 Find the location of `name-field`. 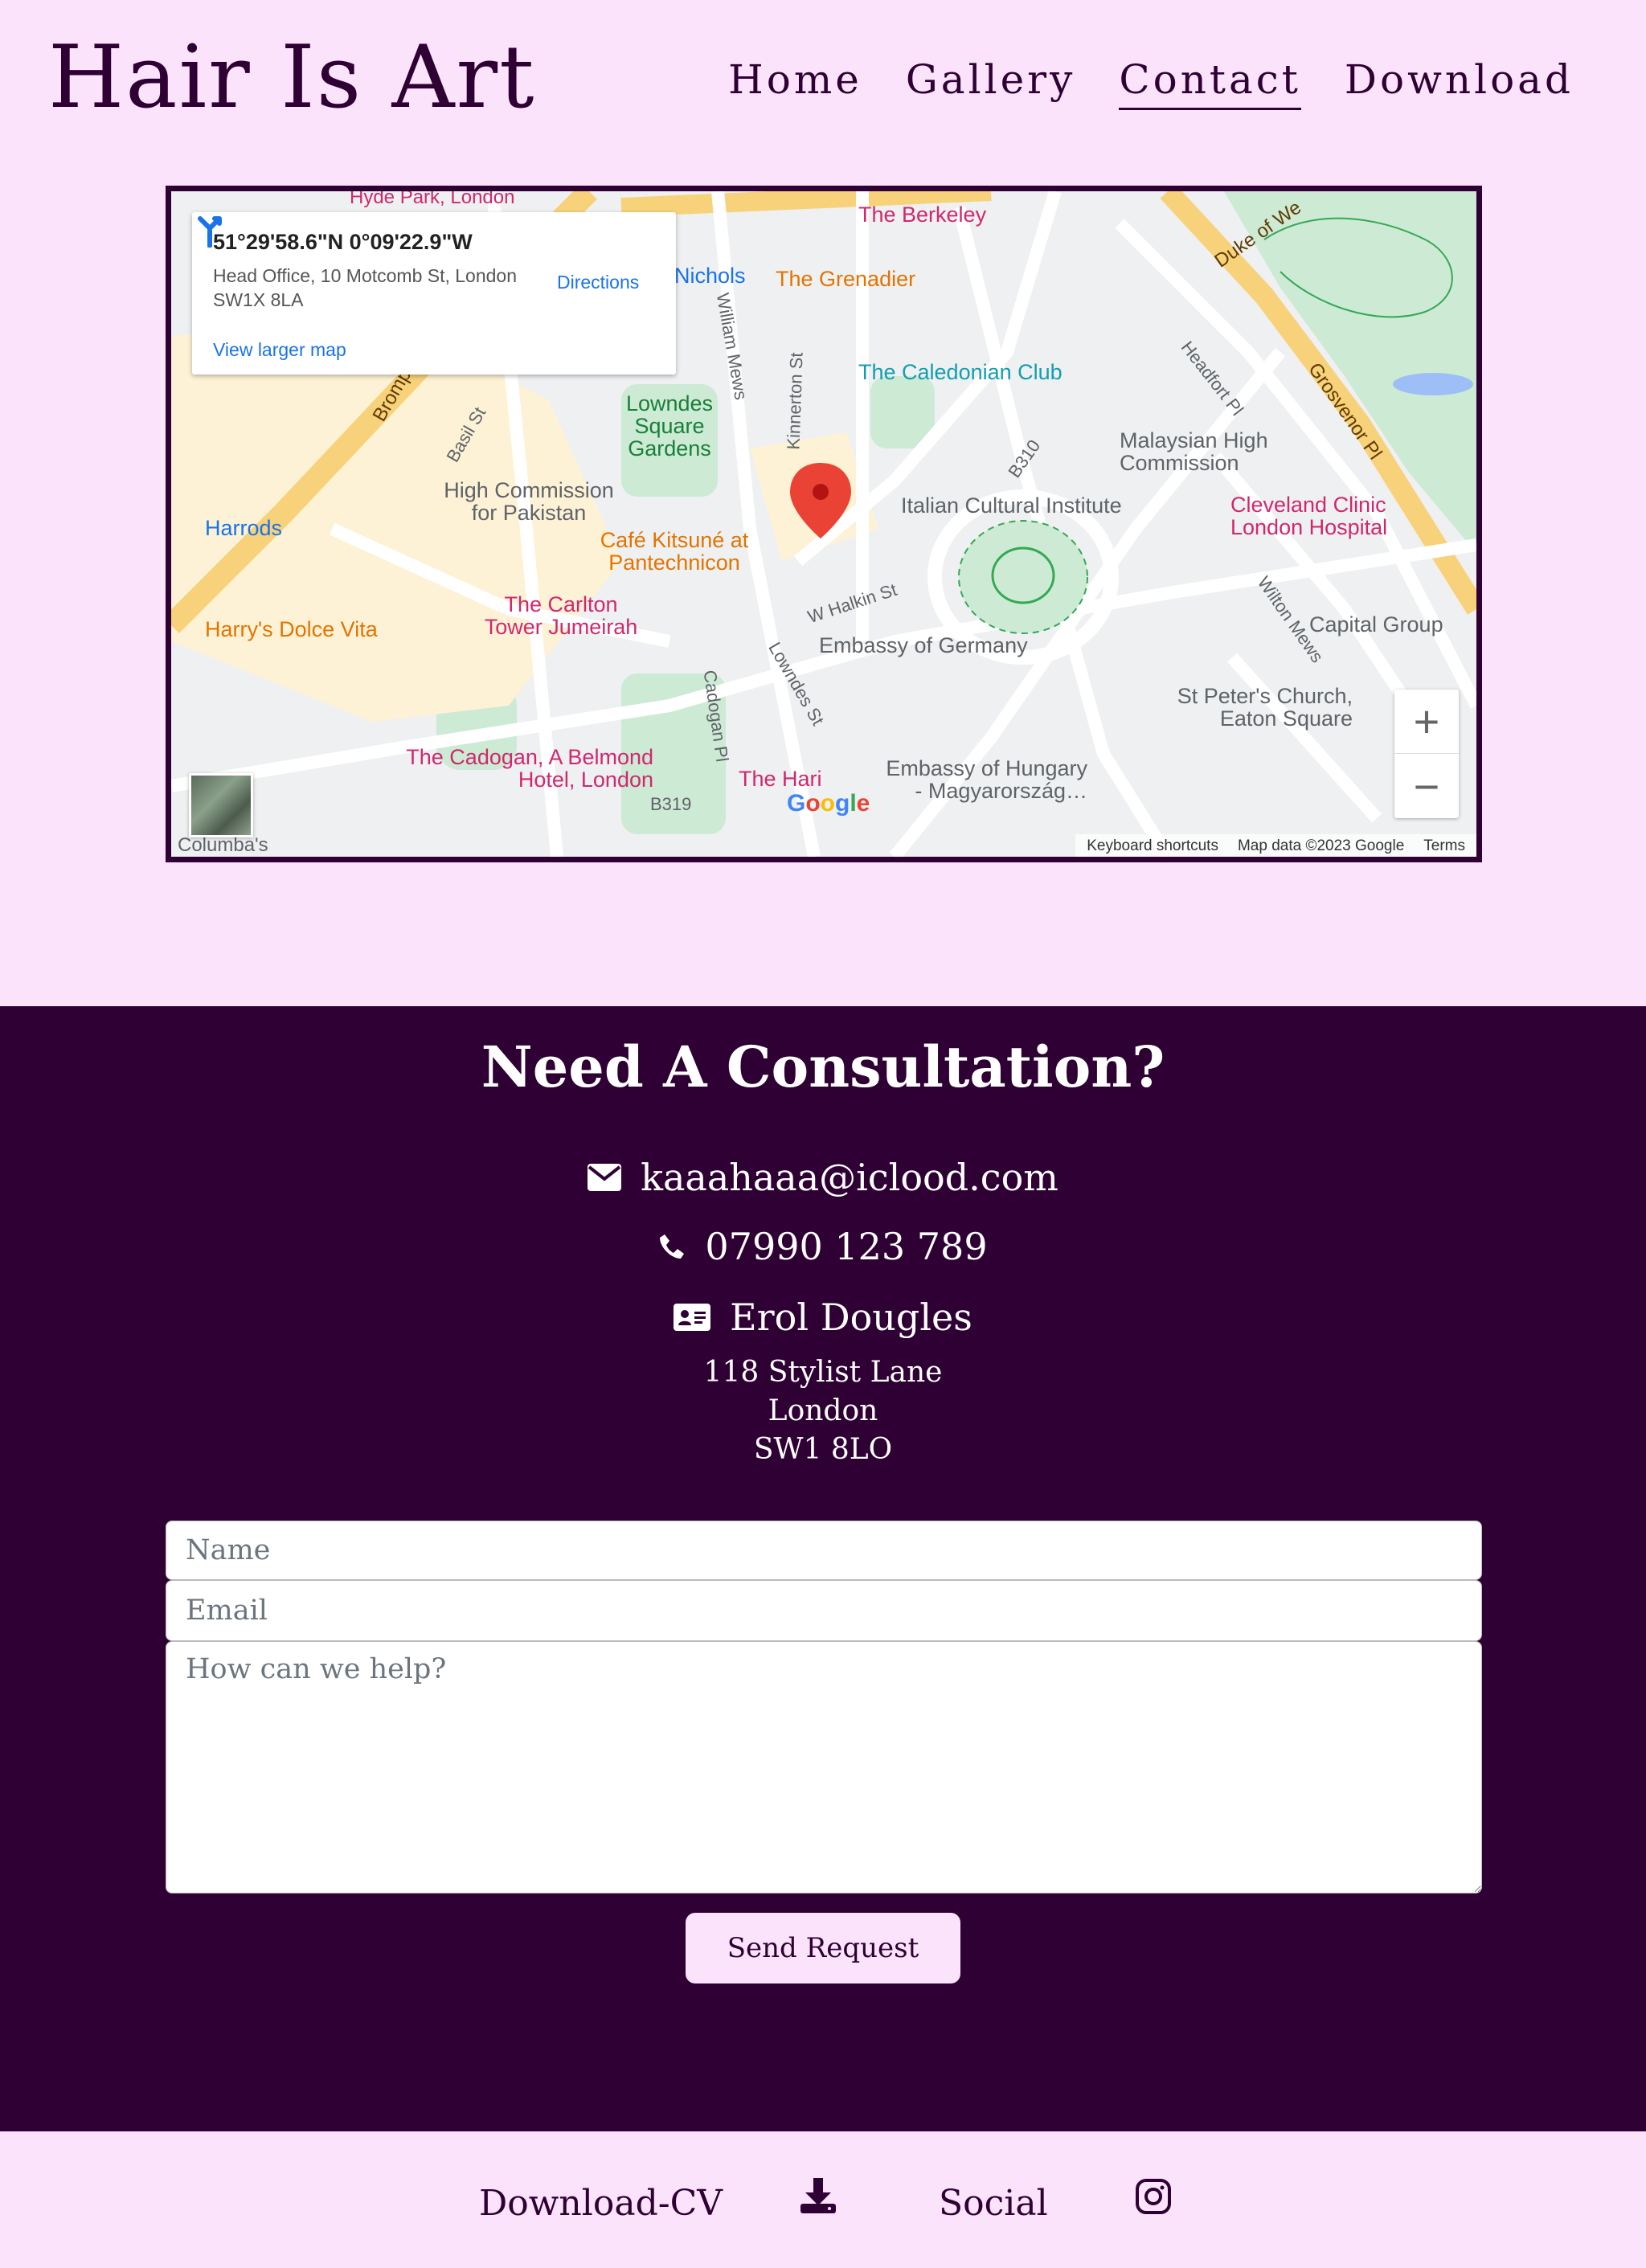

name-field is located at coordinates (824, 1550).